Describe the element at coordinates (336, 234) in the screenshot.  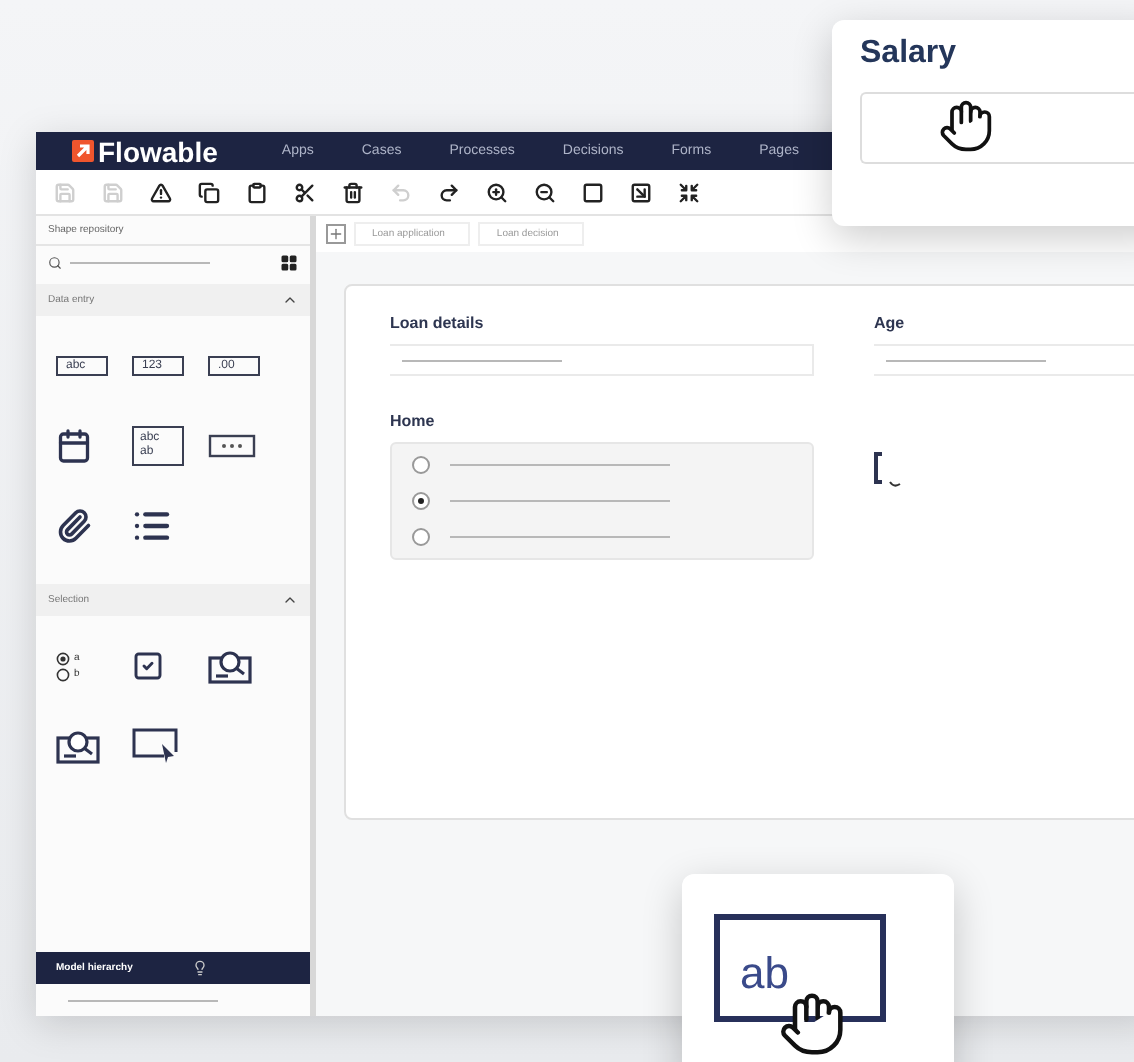
I see `add-tab-icon` at that location.